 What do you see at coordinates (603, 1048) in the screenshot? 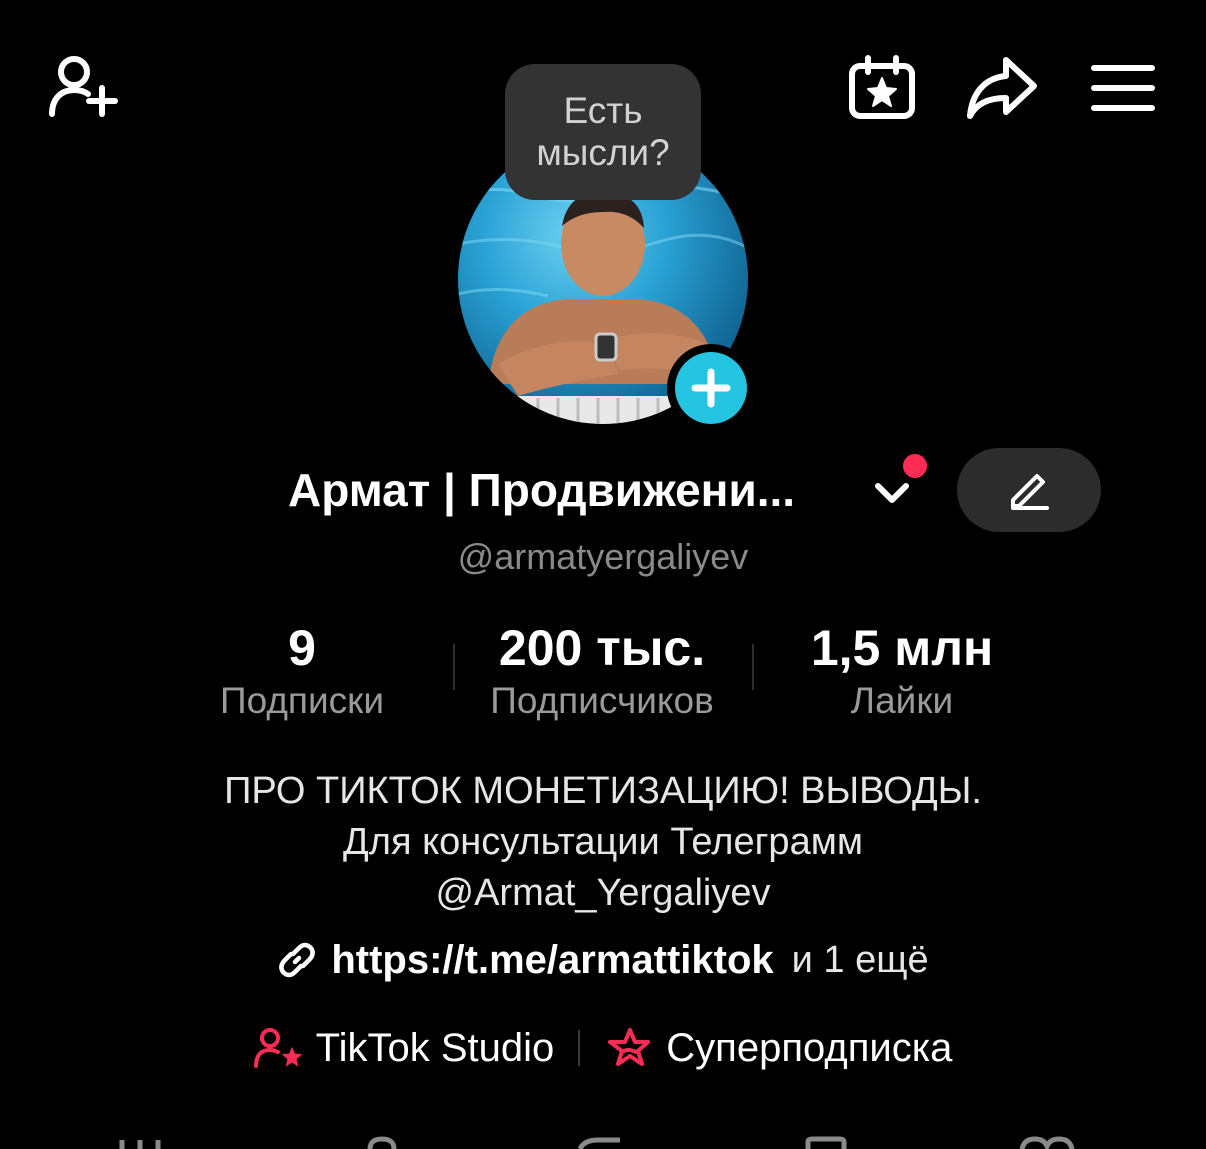
I see `creator-tools-row: TikTok Studio Суперподписка` at bounding box center [603, 1048].